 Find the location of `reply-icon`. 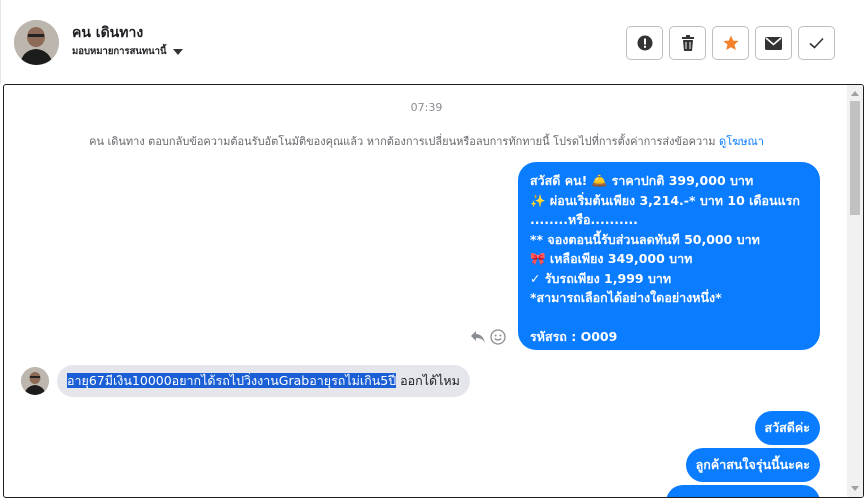

reply-icon is located at coordinates (478, 337).